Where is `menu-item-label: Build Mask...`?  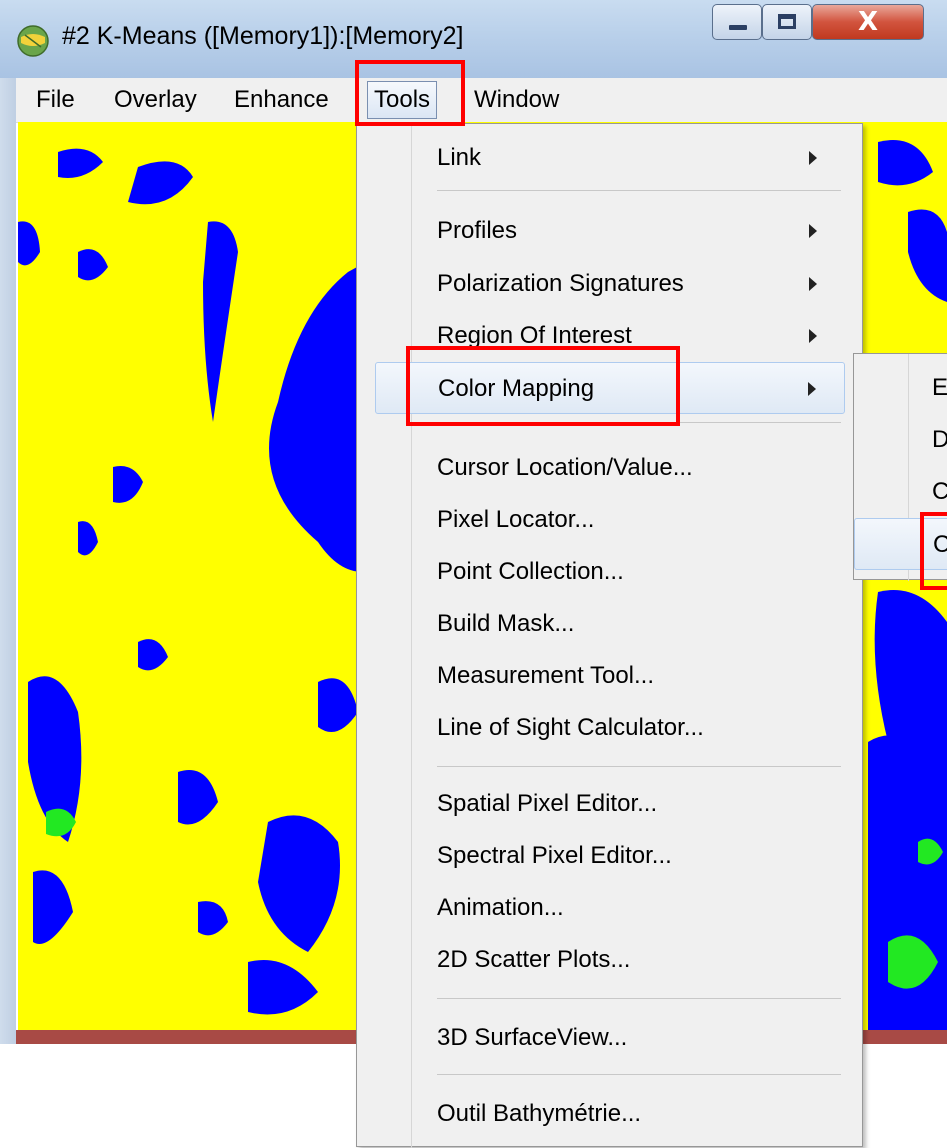
menu-item-label: Build Mask... is located at coordinates (506, 623).